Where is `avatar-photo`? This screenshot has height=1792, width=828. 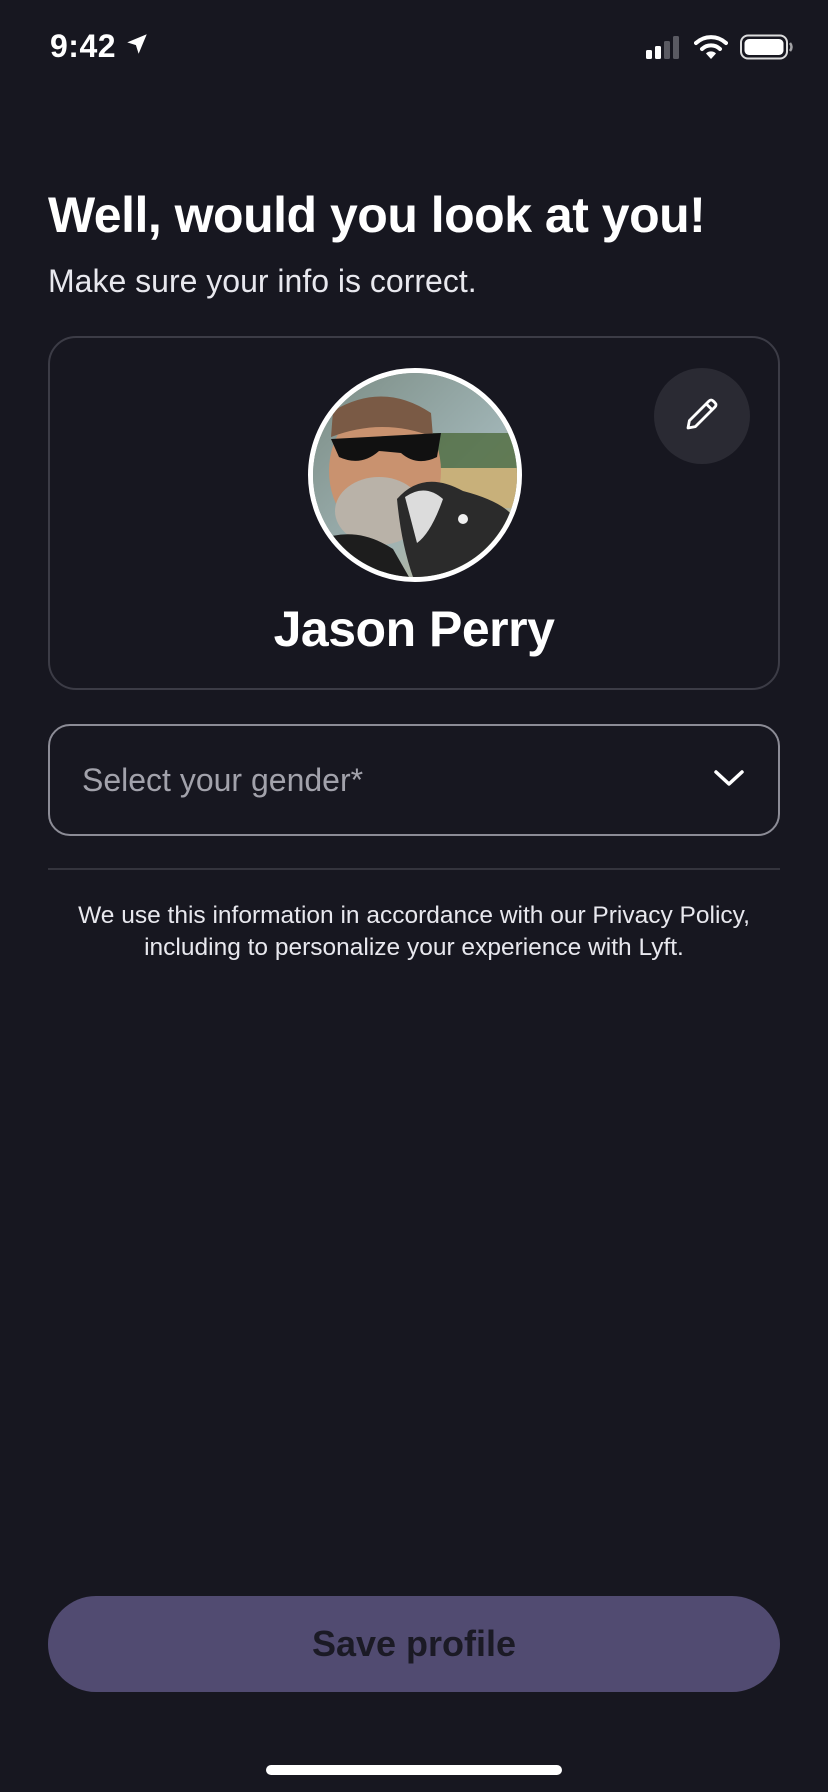 avatar-photo is located at coordinates (415, 475).